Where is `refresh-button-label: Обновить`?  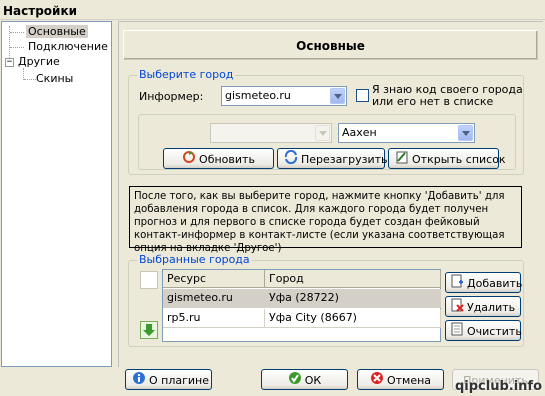
refresh-button-label: Обновить is located at coordinates (227, 159).